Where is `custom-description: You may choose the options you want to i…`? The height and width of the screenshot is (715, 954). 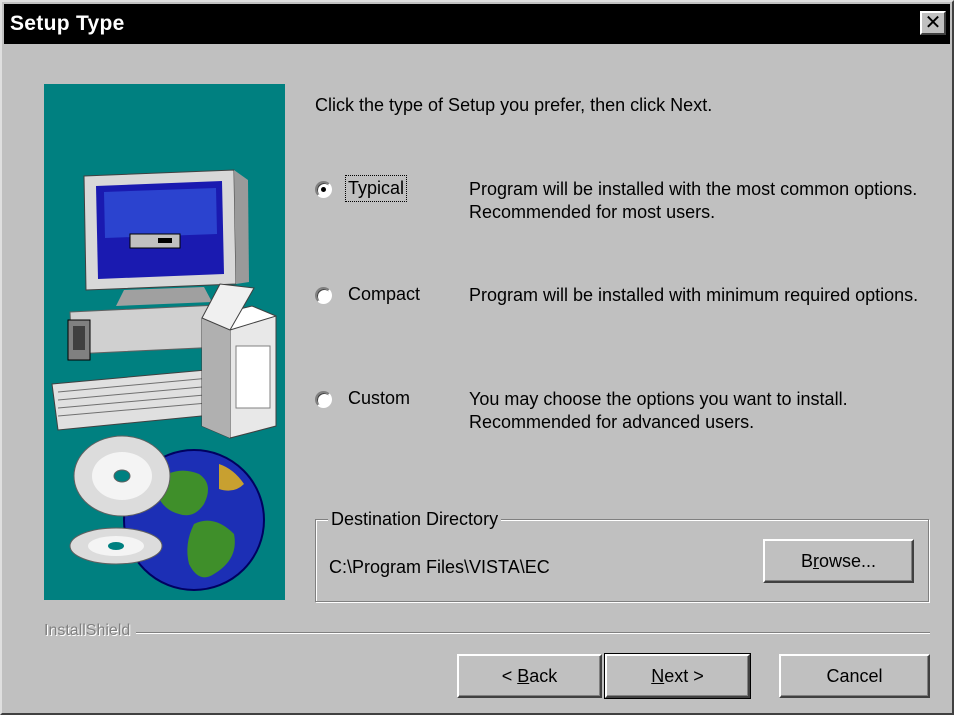 custom-description: You may choose the options you want to i… is located at coordinates (658, 410).